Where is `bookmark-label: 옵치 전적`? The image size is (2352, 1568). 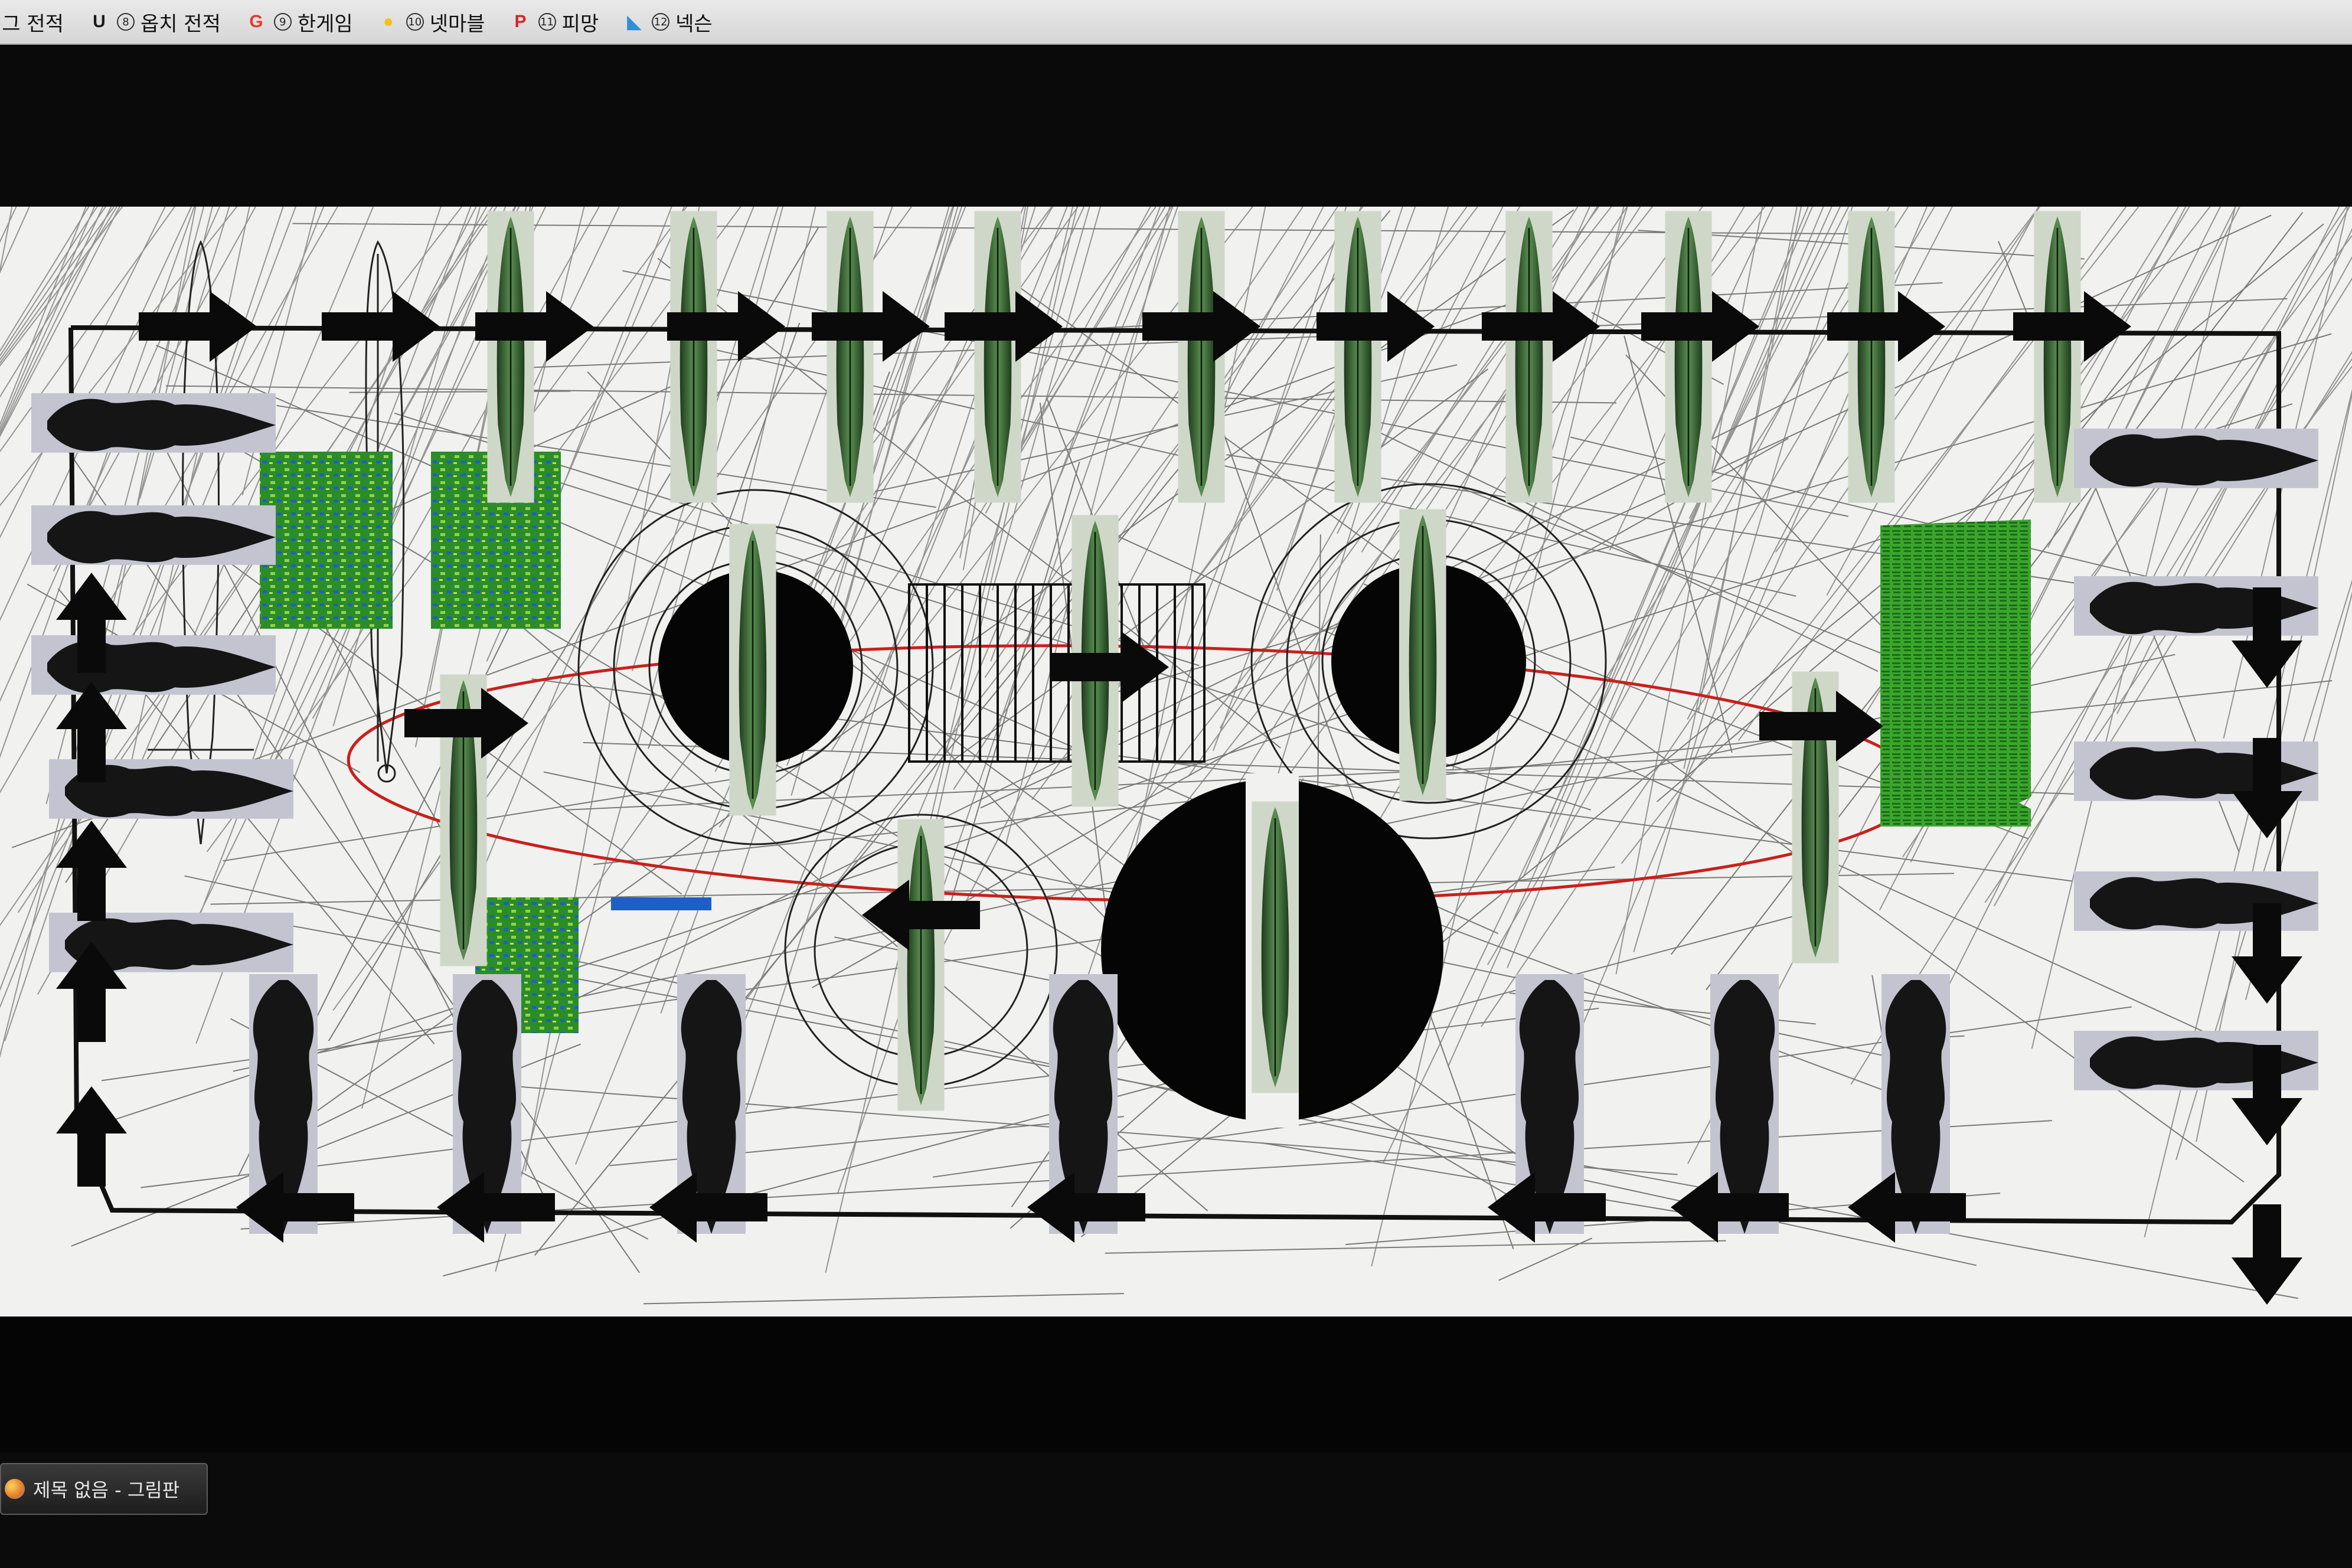
bookmark-label: 옵치 전적 is located at coordinates (180, 24).